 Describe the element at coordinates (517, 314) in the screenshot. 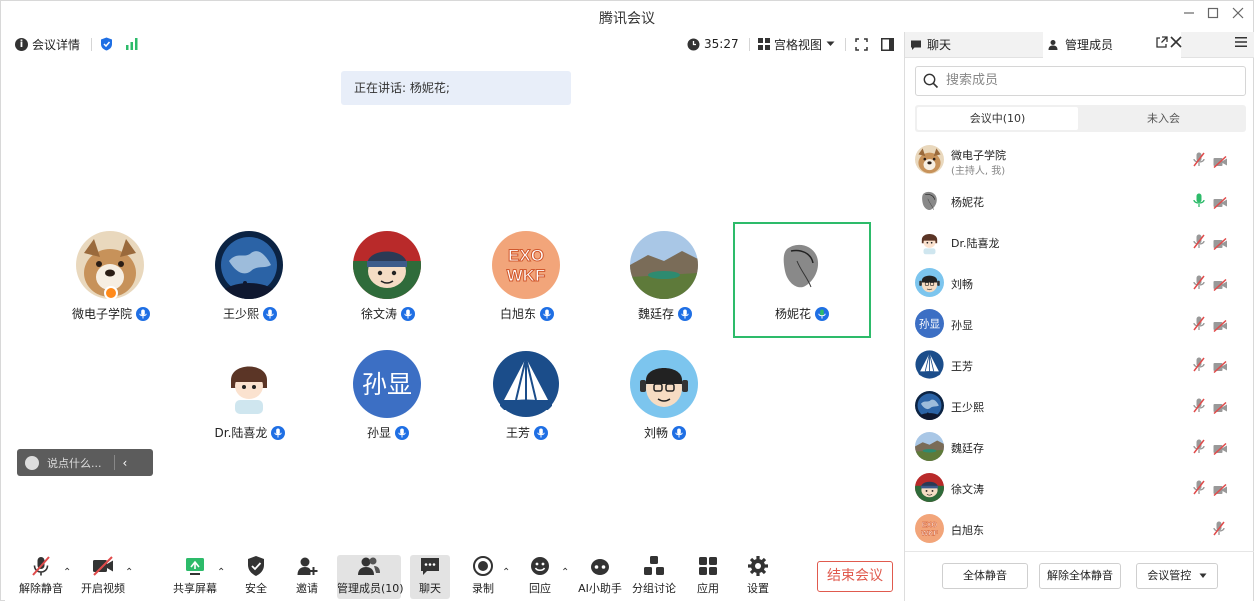

I see `participant-name: 白旭东` at that location.